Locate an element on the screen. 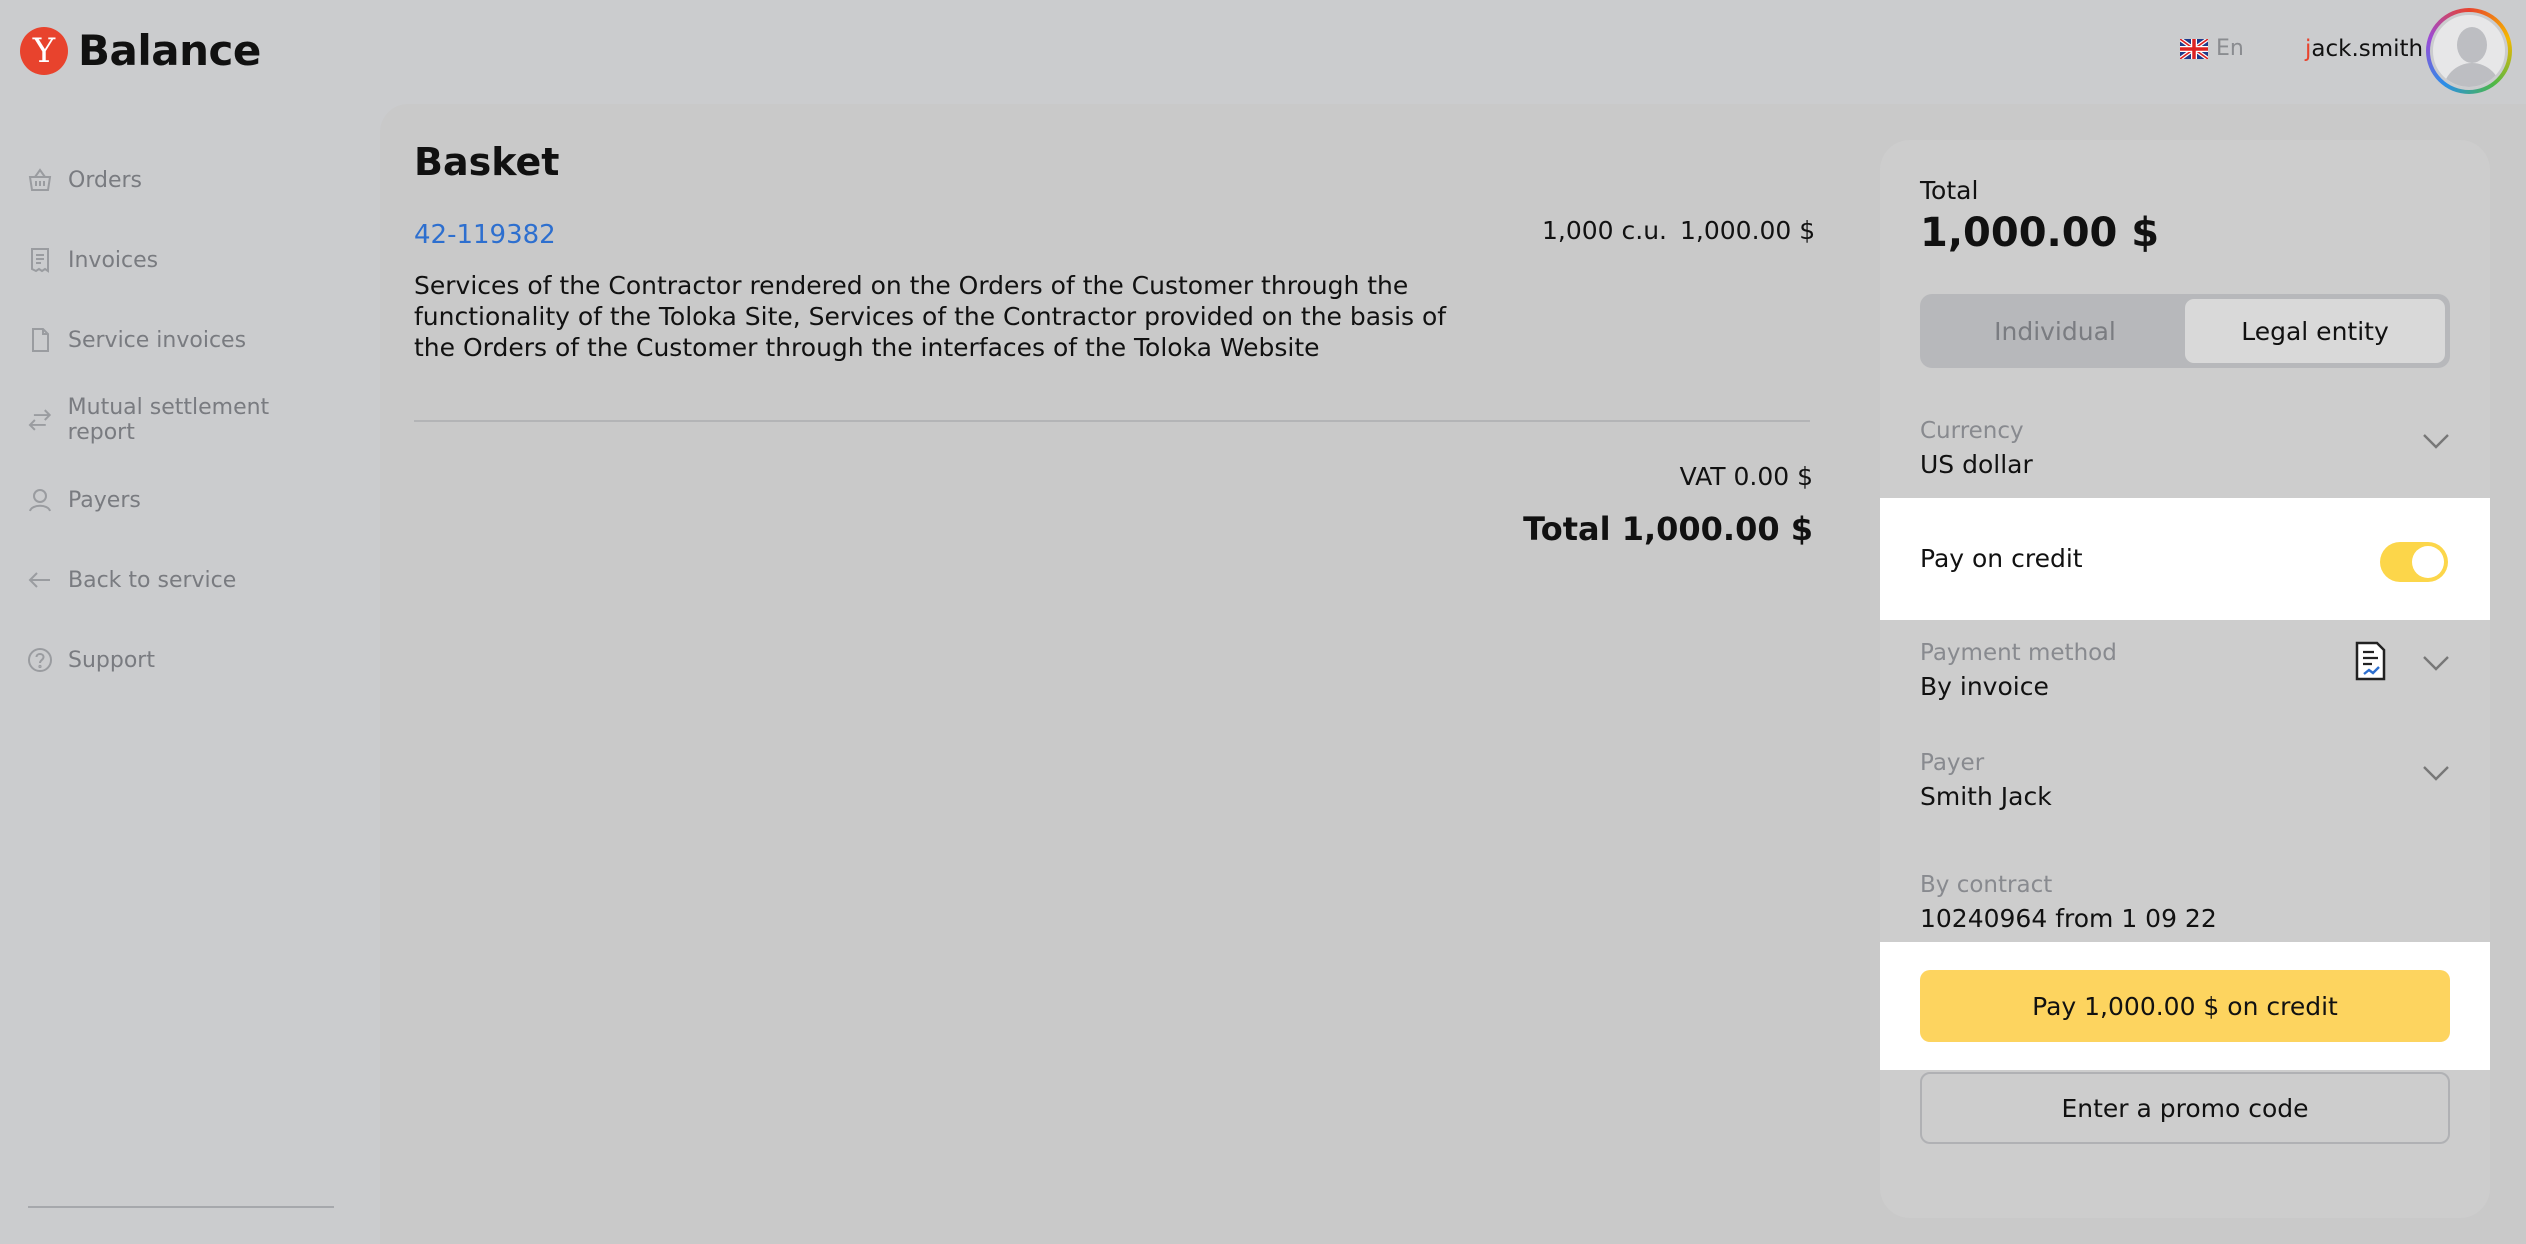 The width and height of the screenshot is (2526, 1244). avatar-head-shape is located at coordinates (2472, 45).